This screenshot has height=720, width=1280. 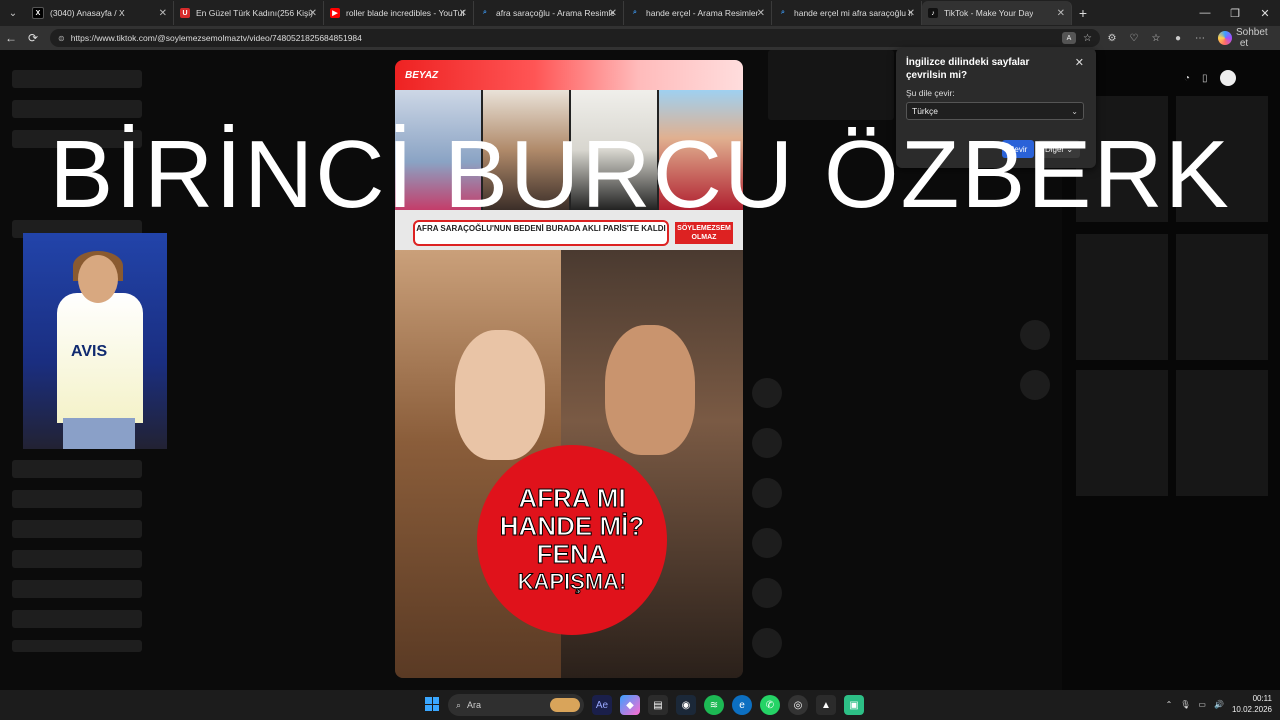 What do you see at coordinates (249, 13) in the screenshot?
I see `tab-ranking: U En Güzel Türk Kadını(256 Kişi) | Ua ✕` at bounding box center [249, 13].